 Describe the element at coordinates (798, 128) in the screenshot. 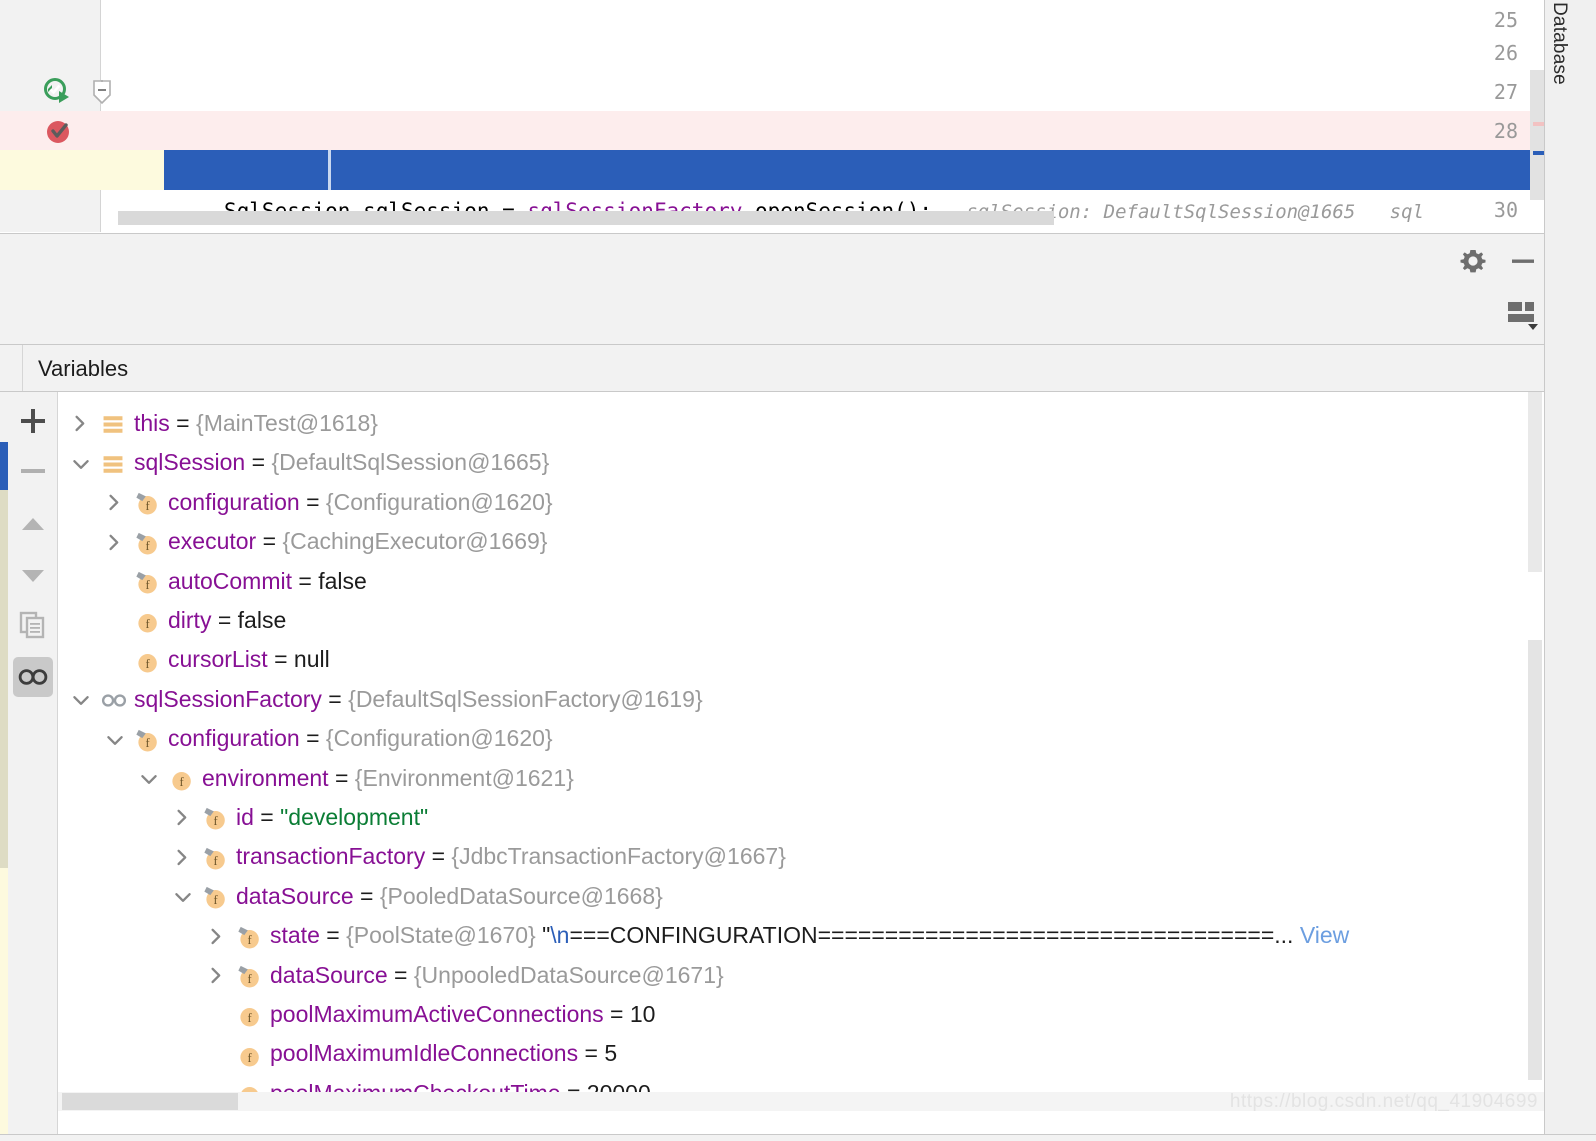

I see `code-line-27: 27 public void testQuery(){` at that location.